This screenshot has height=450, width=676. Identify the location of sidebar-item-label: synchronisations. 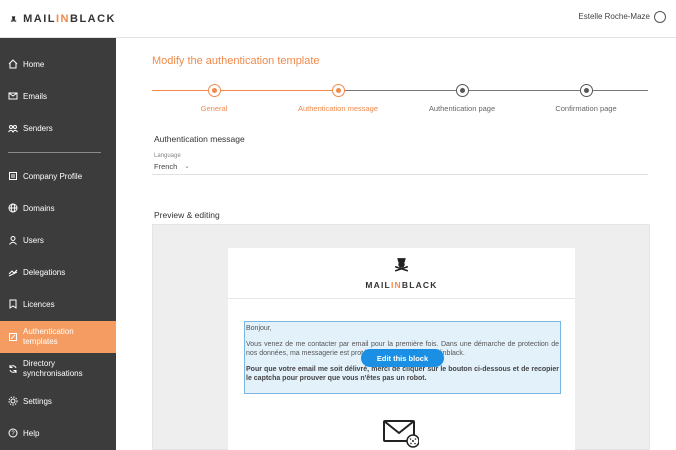
(53, 373).